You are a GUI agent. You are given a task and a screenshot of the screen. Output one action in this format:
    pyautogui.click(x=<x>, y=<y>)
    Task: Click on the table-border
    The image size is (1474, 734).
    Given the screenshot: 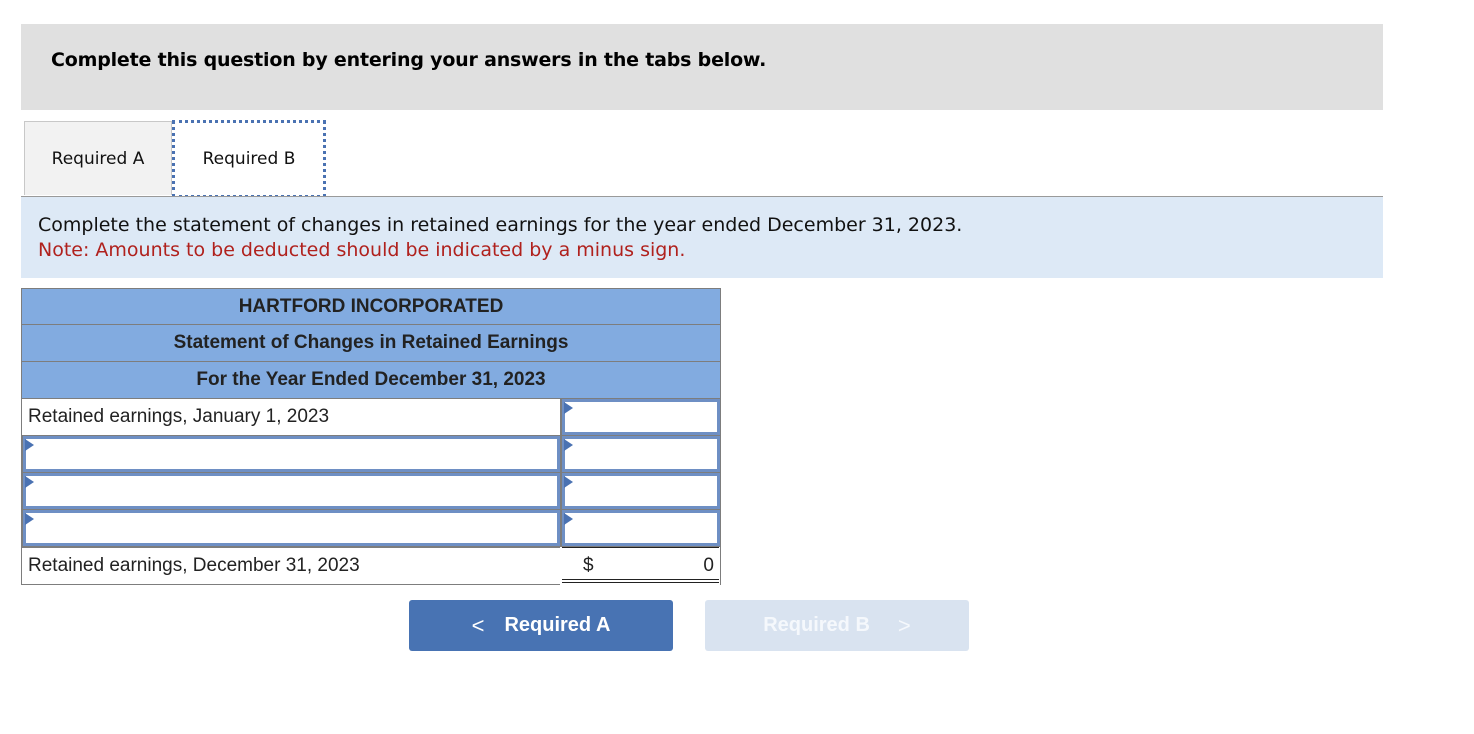 What is the action you would take?
    pyautogui.click(x=720, y=566)
    